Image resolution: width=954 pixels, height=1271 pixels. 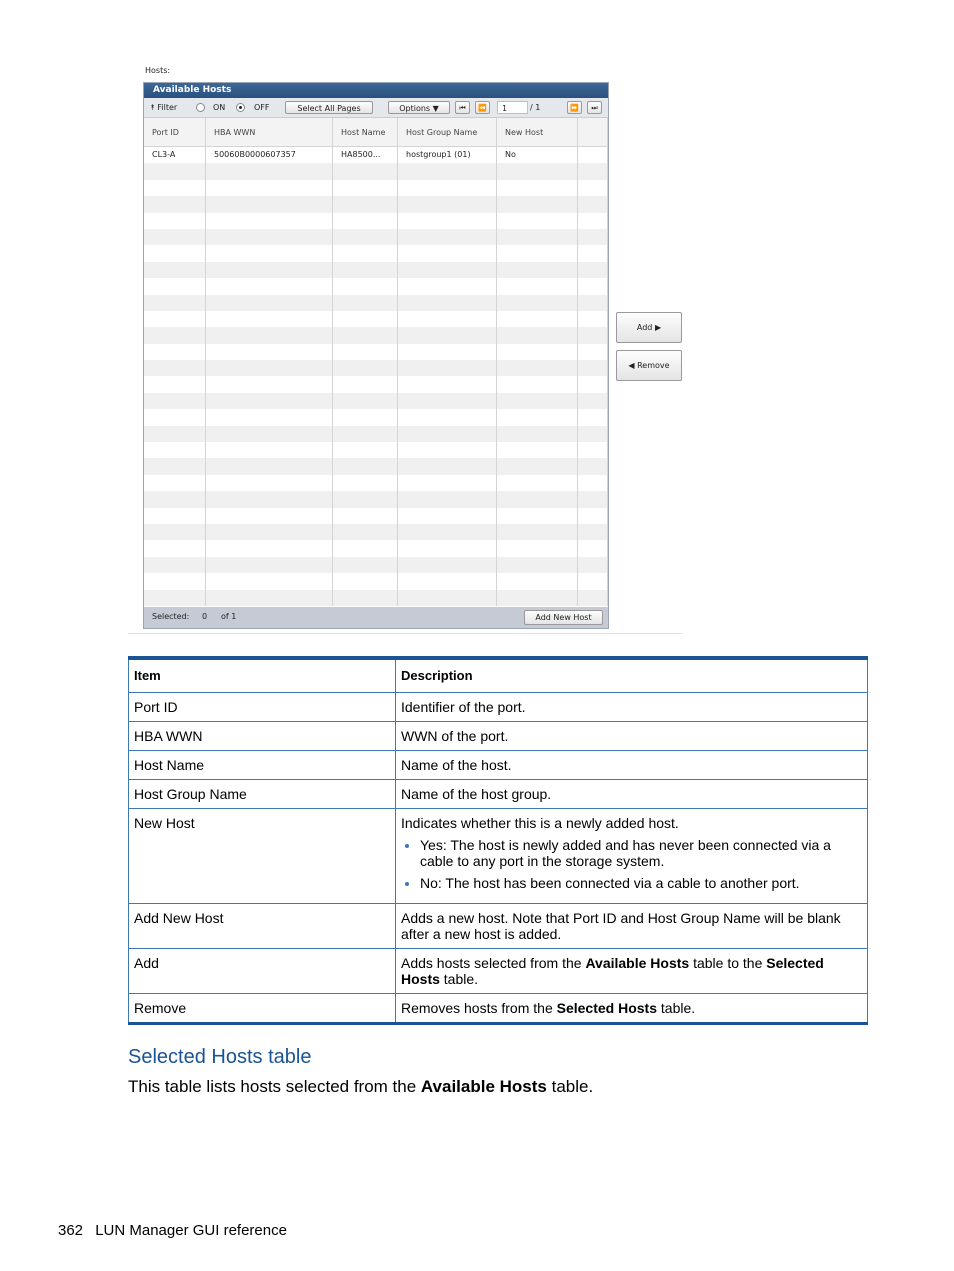 I want to click on page-number-input: 1, so click(x=512, y=107).